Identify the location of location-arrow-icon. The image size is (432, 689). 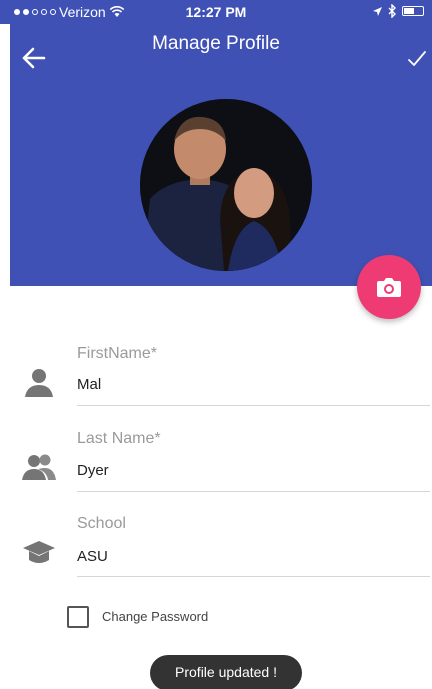
(377, 11).